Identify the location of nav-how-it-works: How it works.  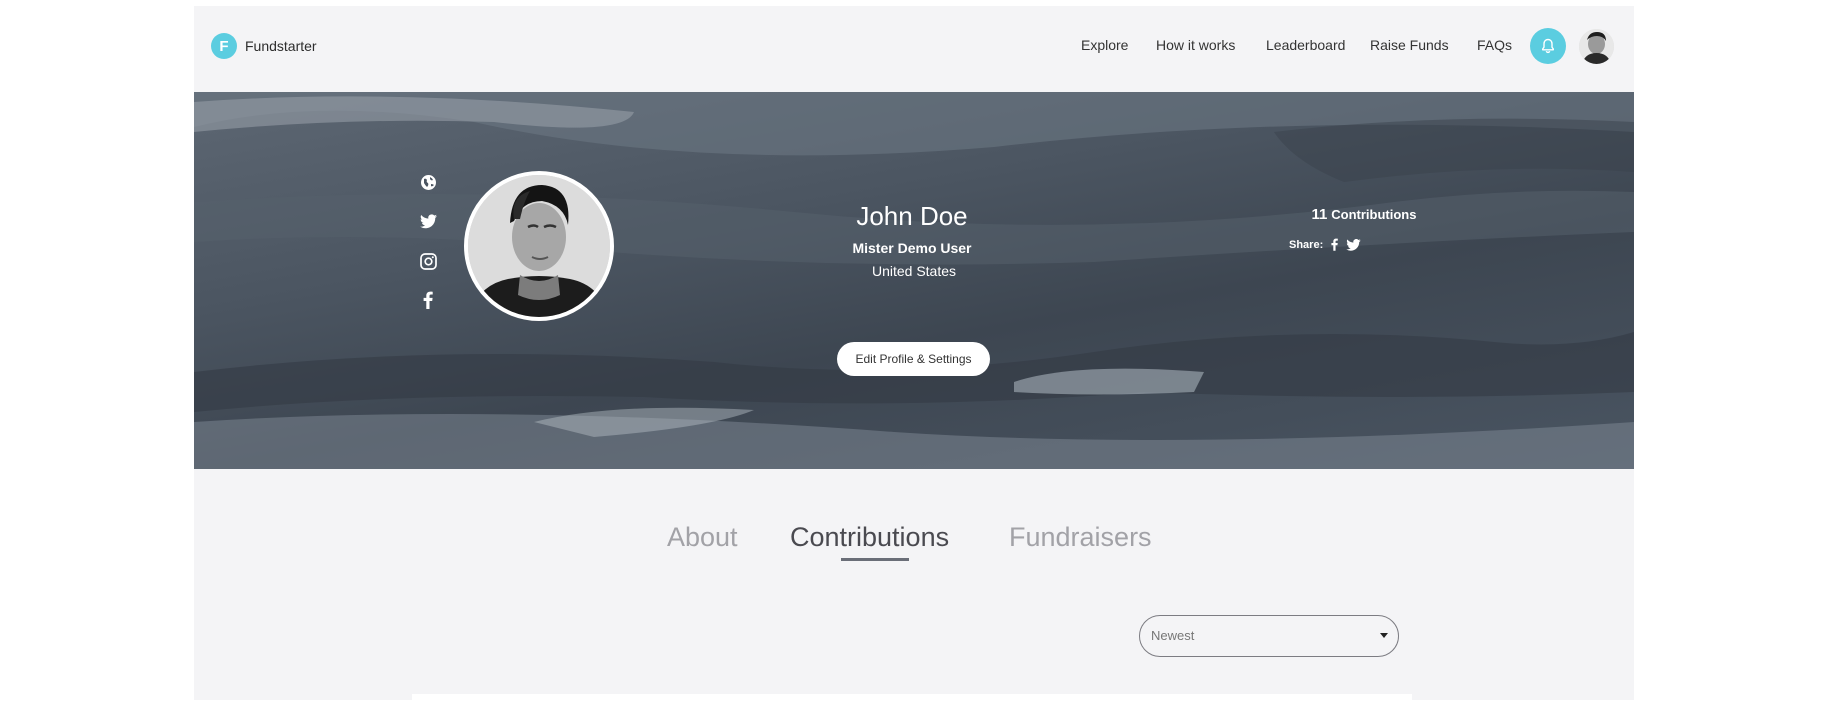
(1195, 45).